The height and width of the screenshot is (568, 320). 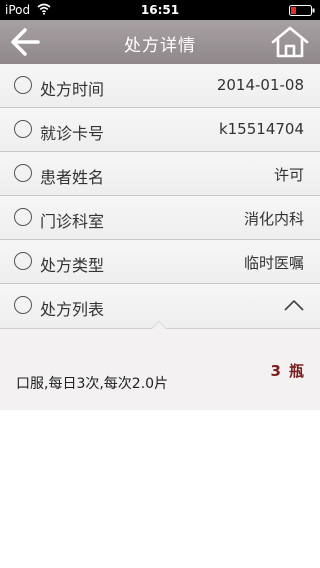 I want to click on dosage-instructions: 口服,每日3次,每次2.0片, so click(x=92, y=384).